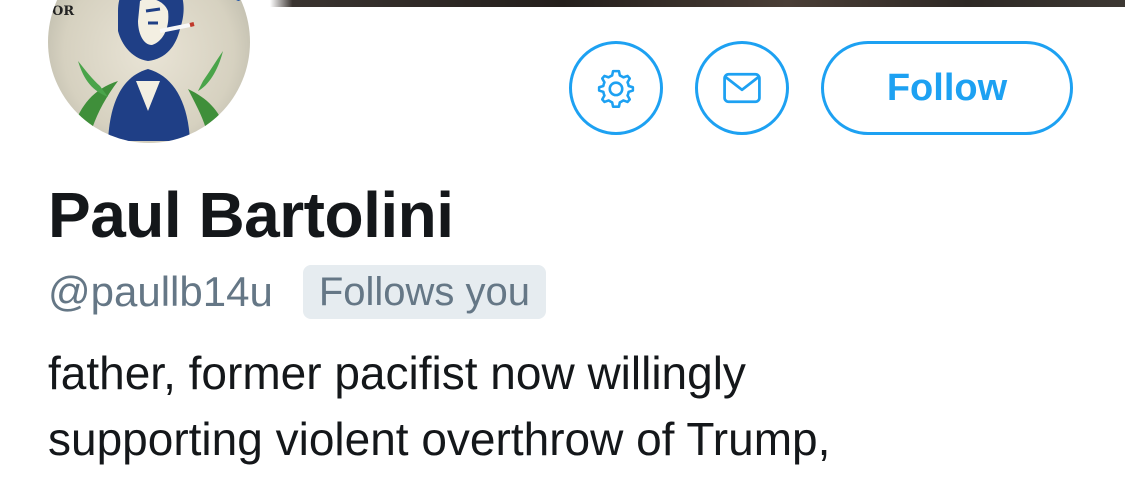 The height and width of the screenshot is (477, 1125). I want to click on bio-line: supporting violent overthrow of Trump,, so click(439, 439).